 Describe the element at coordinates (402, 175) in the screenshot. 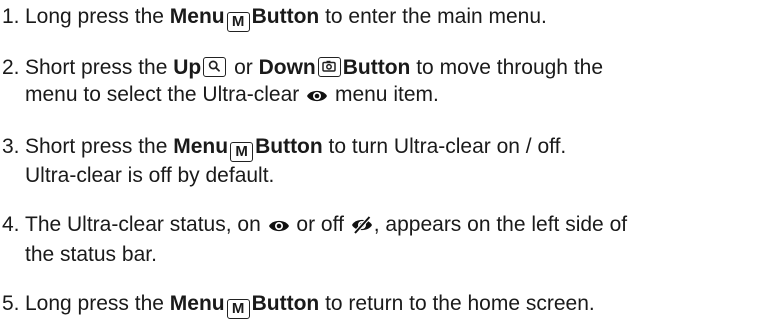

I see `step-line: Ultra-clear is off by default.` at that location.